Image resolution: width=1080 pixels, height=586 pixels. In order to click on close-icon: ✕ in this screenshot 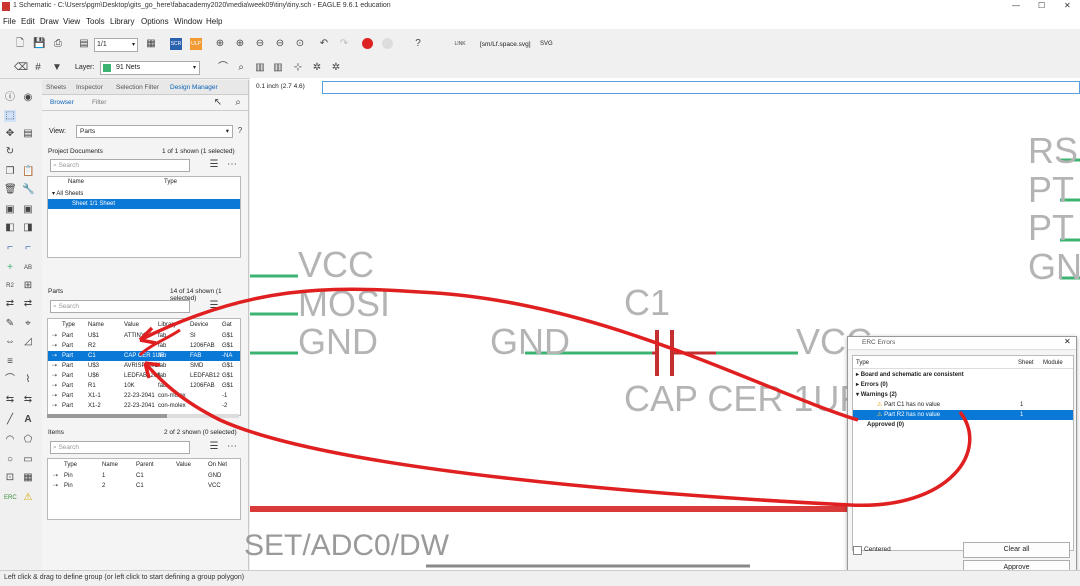, I will do `click(1067, 341)`.